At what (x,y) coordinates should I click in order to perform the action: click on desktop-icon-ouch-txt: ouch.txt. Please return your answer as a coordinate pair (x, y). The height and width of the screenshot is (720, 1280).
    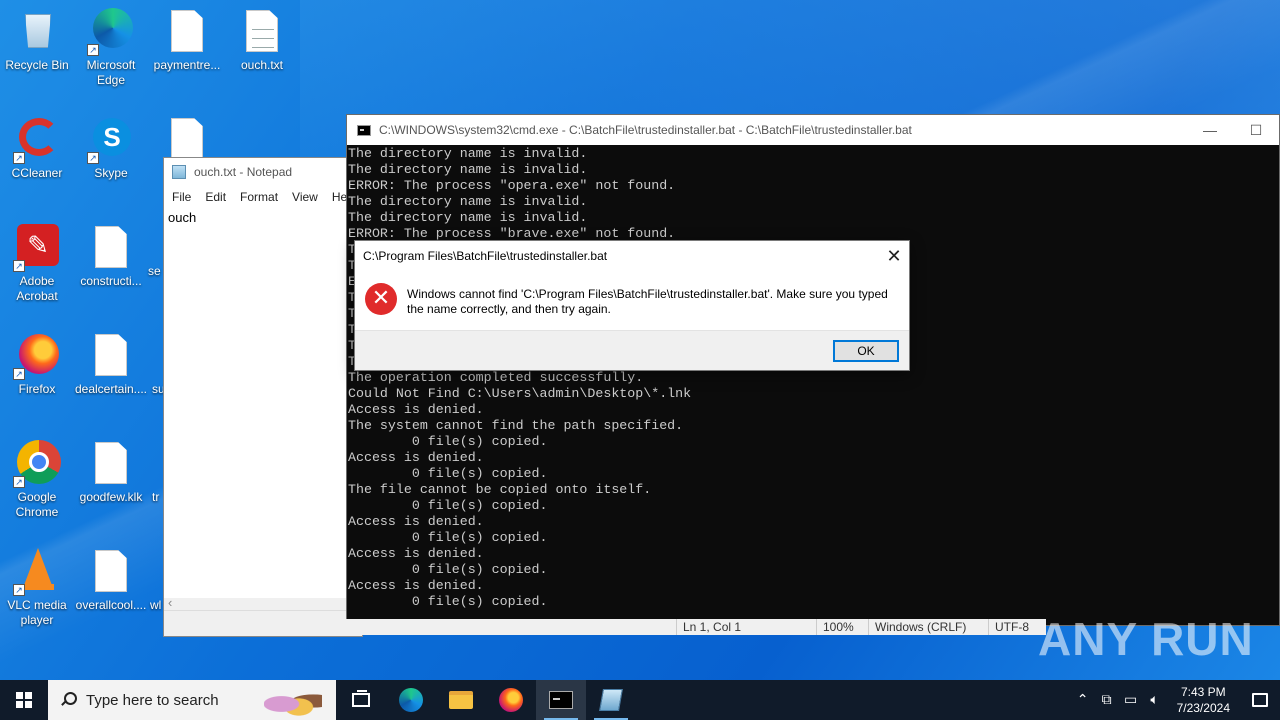
    Looking at the image, I should click on (262, 40).